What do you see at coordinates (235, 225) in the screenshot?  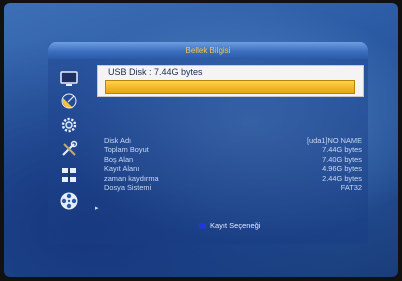 I see `record-options-label: Kayıt Seçeneği` at bounding box center [235, 225].